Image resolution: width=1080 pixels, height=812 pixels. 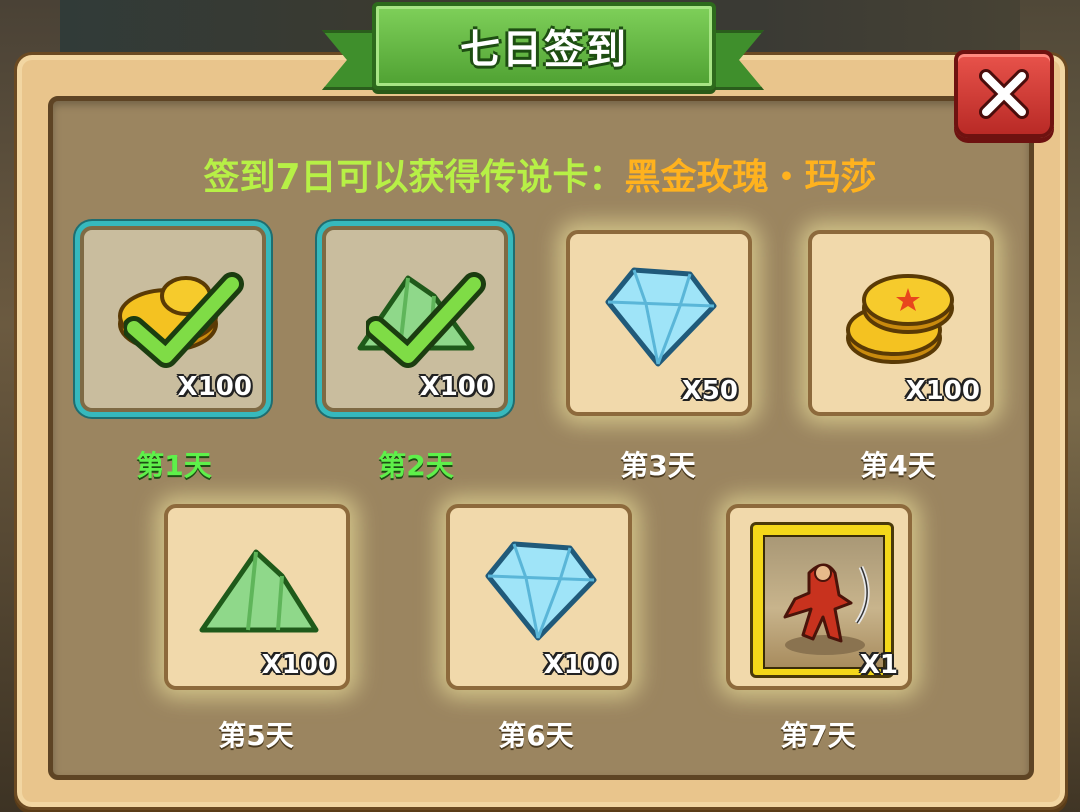 I want to click on reward-hint-prefix: 签到7日可以获得传说卡：, so click(x=414, y=177).